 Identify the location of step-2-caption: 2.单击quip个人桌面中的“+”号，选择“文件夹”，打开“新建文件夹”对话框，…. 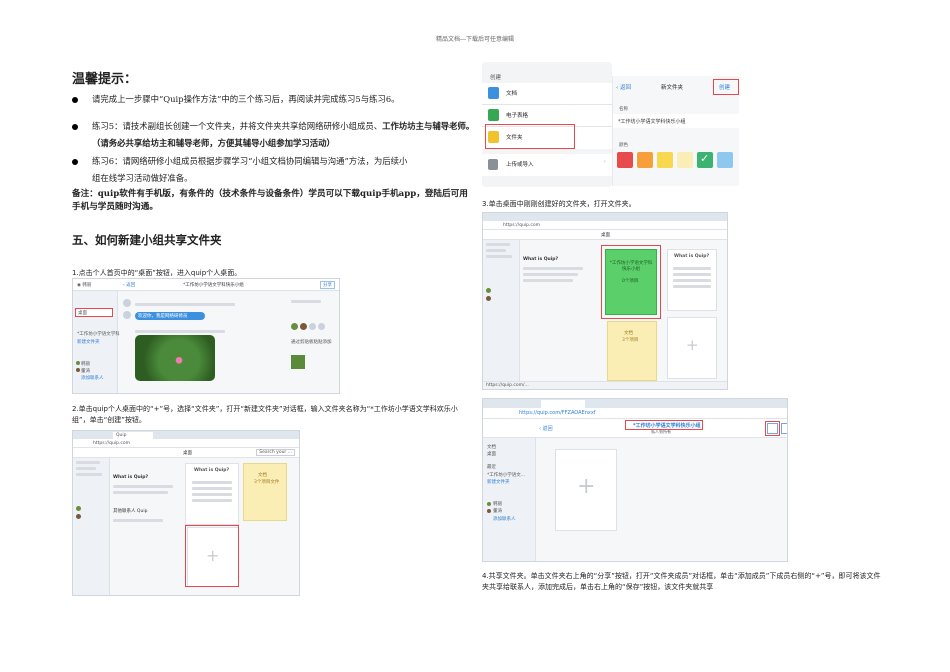
(265, 414).